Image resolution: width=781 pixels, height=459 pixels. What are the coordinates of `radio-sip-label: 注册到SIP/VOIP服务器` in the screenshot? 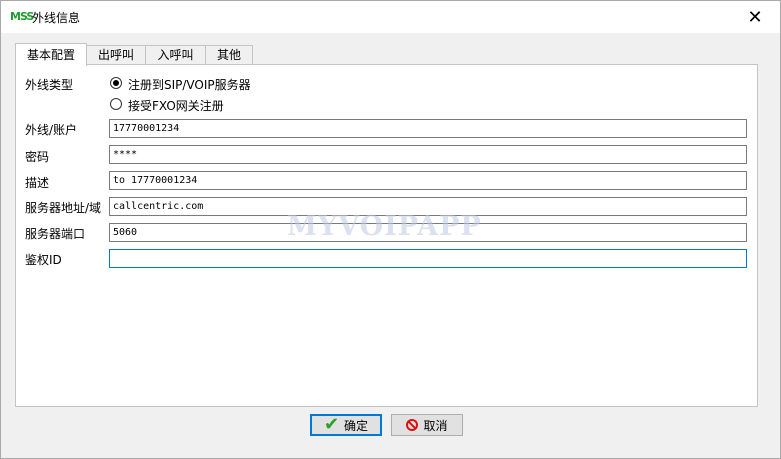 It's located at (189, 84).